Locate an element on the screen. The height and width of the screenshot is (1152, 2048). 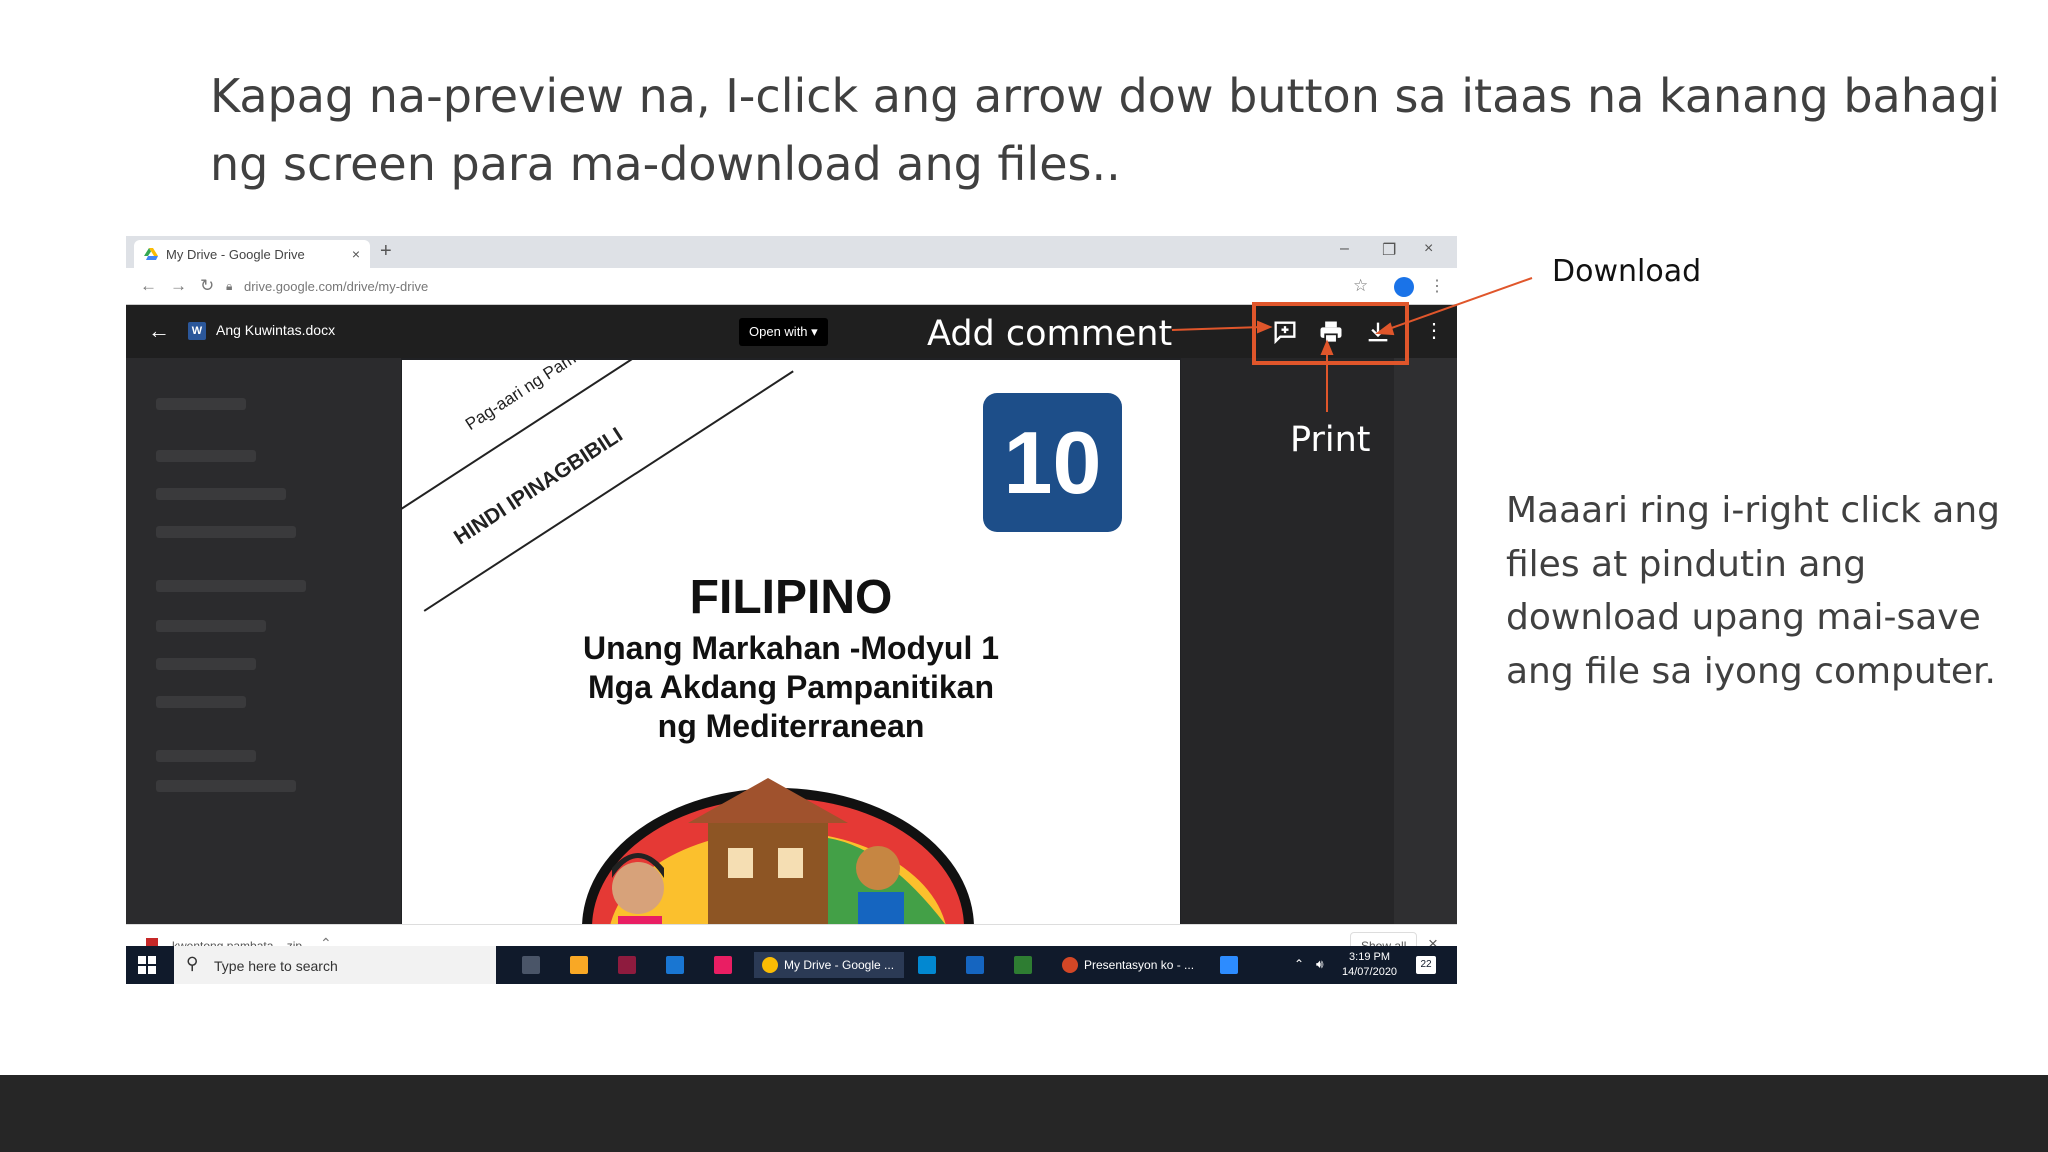
indesign-icon is located at coordinates (627, 965).